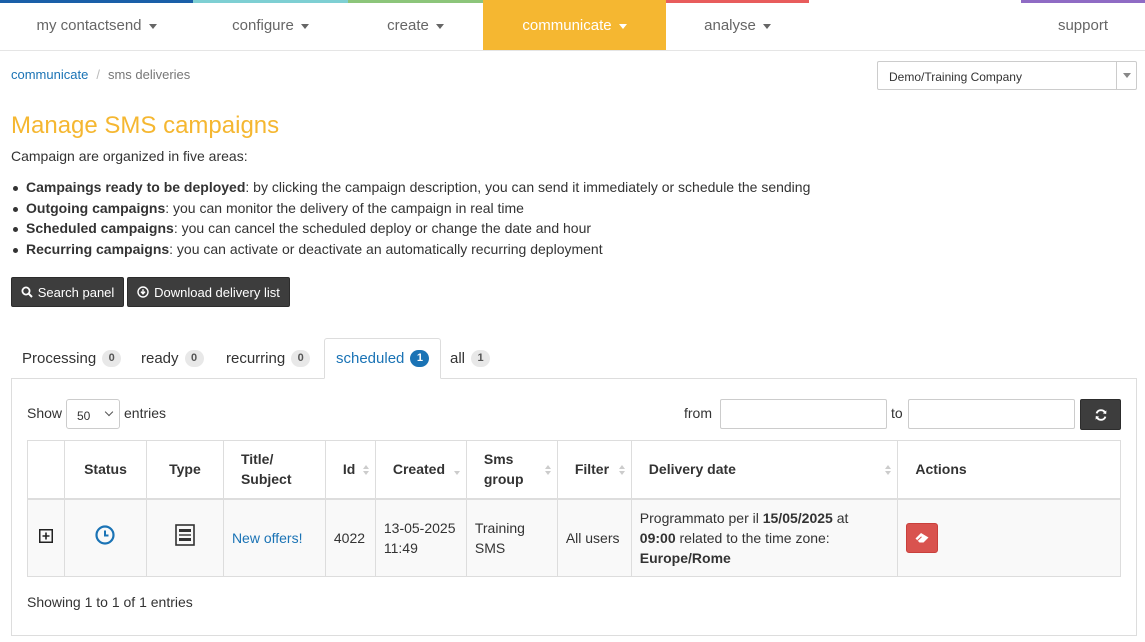 The image size is (1145, 642). I want to click on delivery-mid: related to the time zone:, so click(752, 537).